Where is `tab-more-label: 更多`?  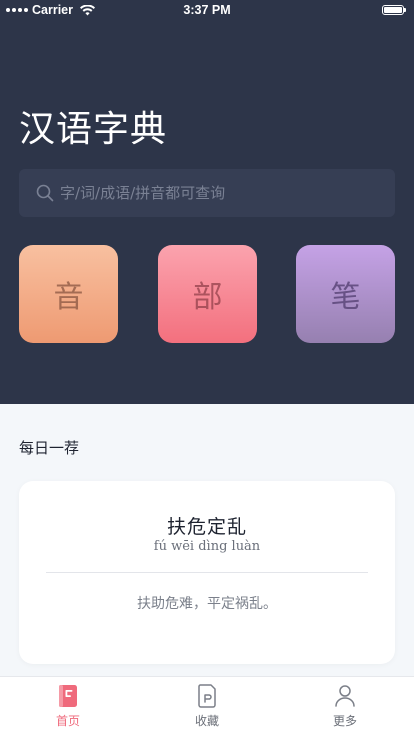 tab-more-label: 更多 is located at coordinates (344, 721).